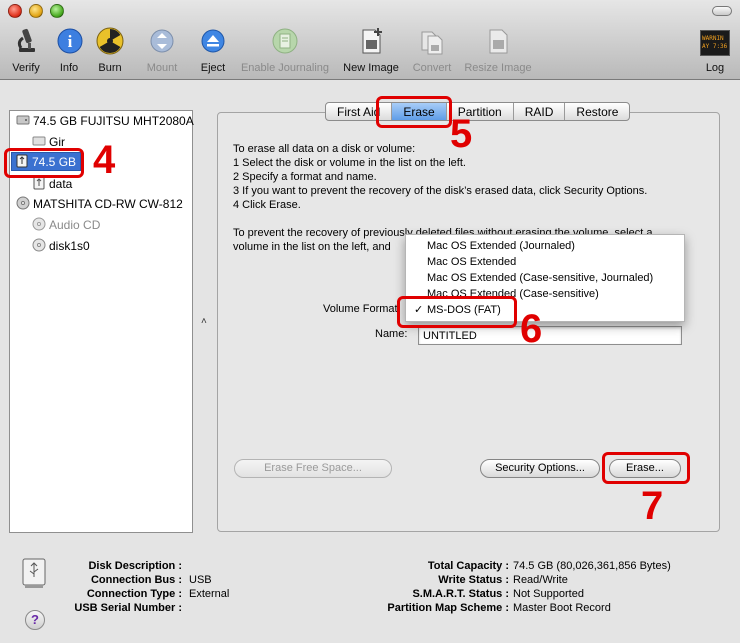 This screenshot has height=643, width=740. I want to click on verify-label: Verify, so click(26, 68).